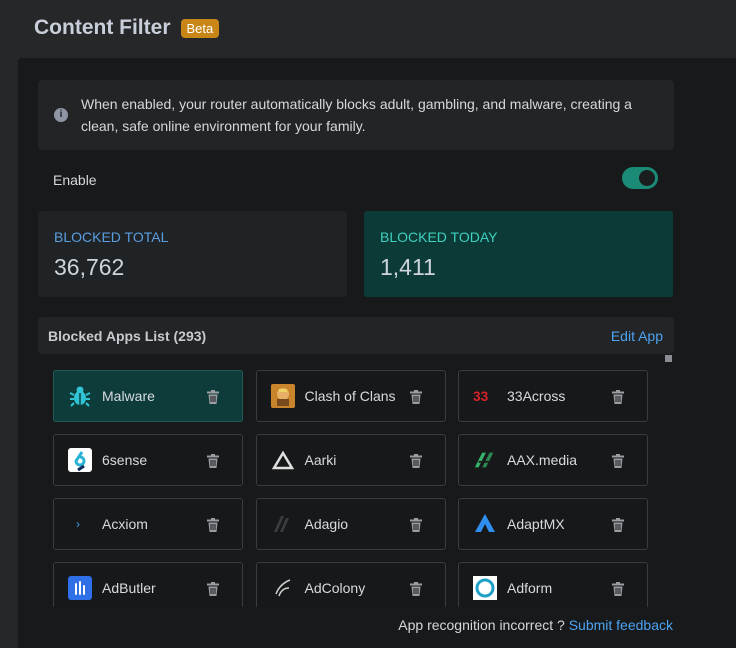  Describe the element at coordinates (75, 180) in the screenshot. I see `enable-label: Enable` at that location.